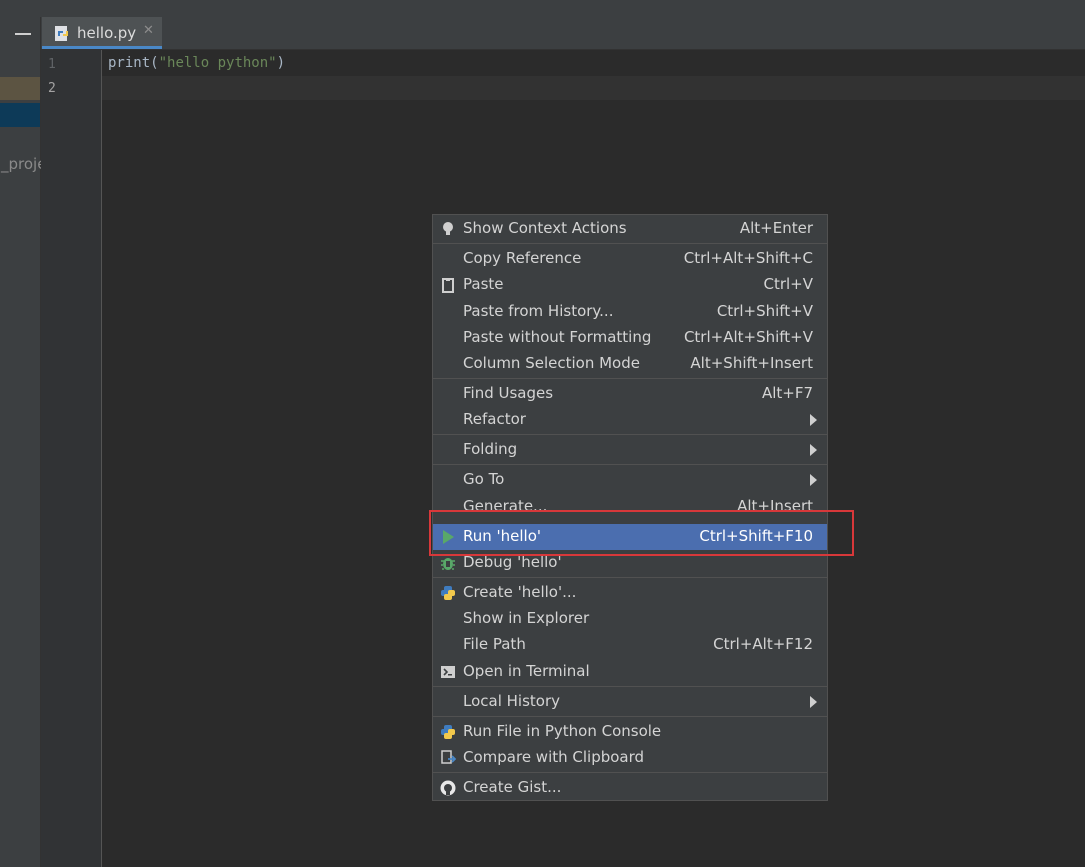 Image resolution: width=1085 pixels, height=867 pixels. What do you see at coordinates (71, 458) in the screenshot?
I see `line-gutter: 1 2` at bounding box center [71, 458].